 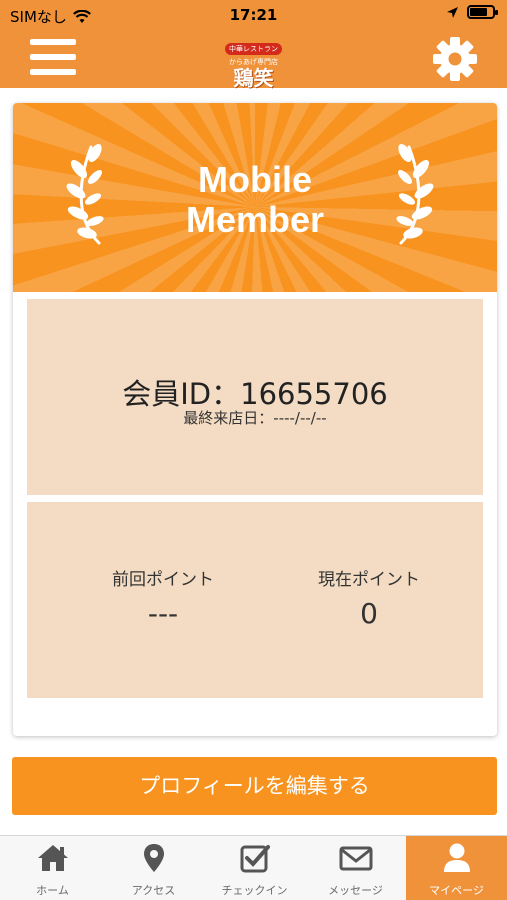 I want to click on location-arrow-icon, so click(x=452, y=12).